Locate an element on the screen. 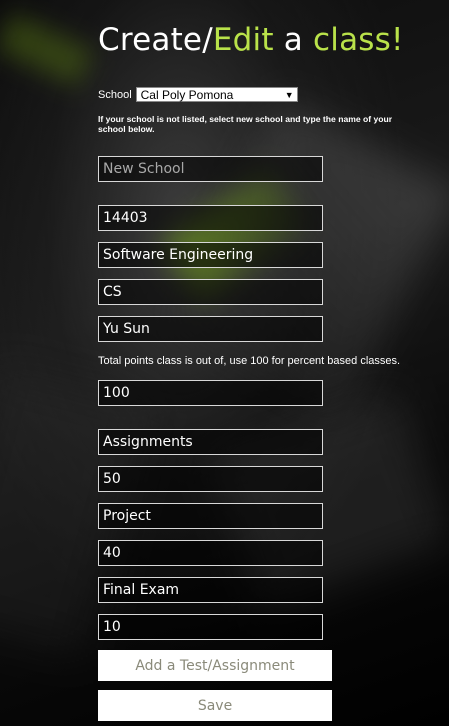 This screenshot has width=449, height=726. assignment-name-input: Assignments is located at coordinates (210, 442).